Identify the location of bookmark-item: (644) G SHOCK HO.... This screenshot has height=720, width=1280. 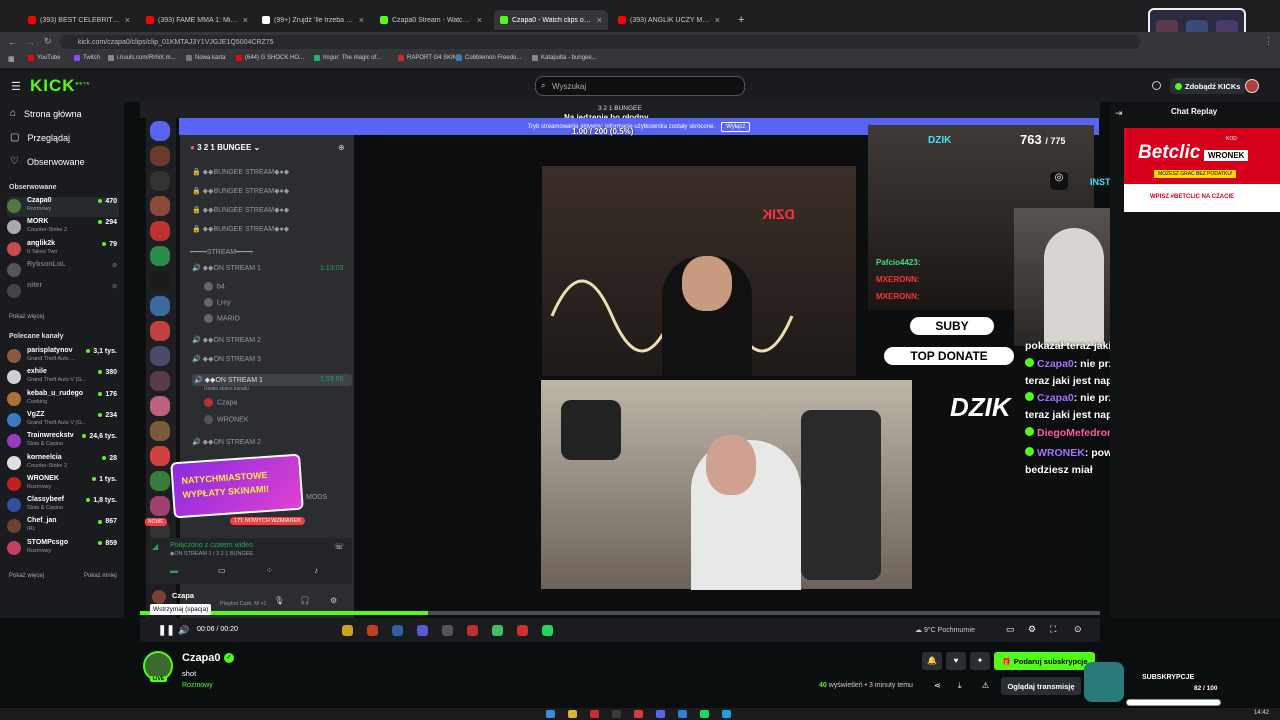
(270, 58).